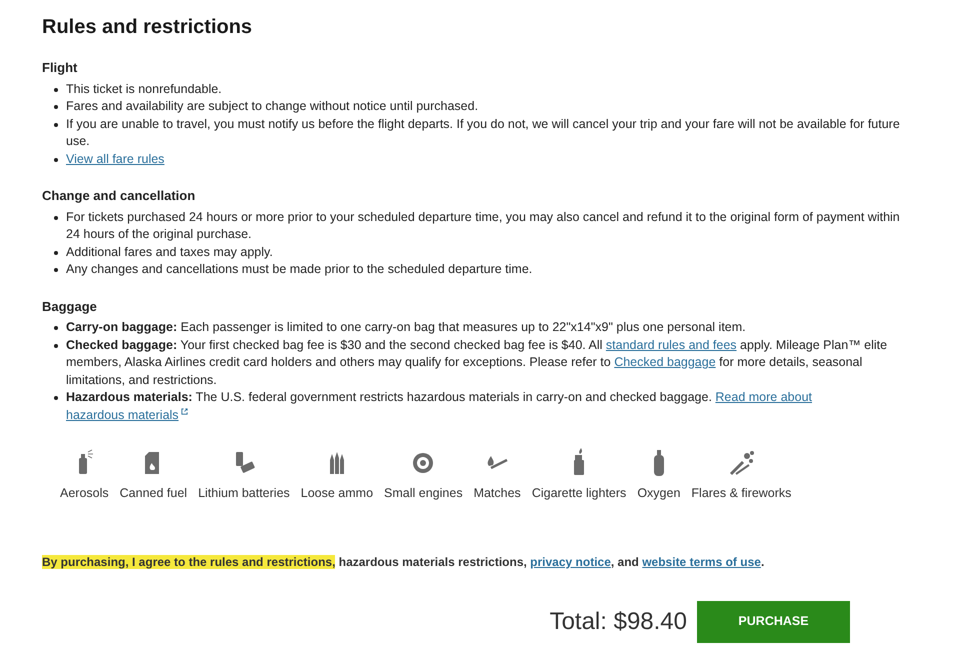  I want to click on rule-text: Checked baggage: Your first checked bag fee is $30 and the second checked bag fee is $40. All standard rules and fees apply. Mileage Plan™ elite members, Alaska Airlines credit card holders and others may qualify for exceptions. Please refer to Checked baggage for more details, seasonal limitations, and restrictions., so click(477, 362).